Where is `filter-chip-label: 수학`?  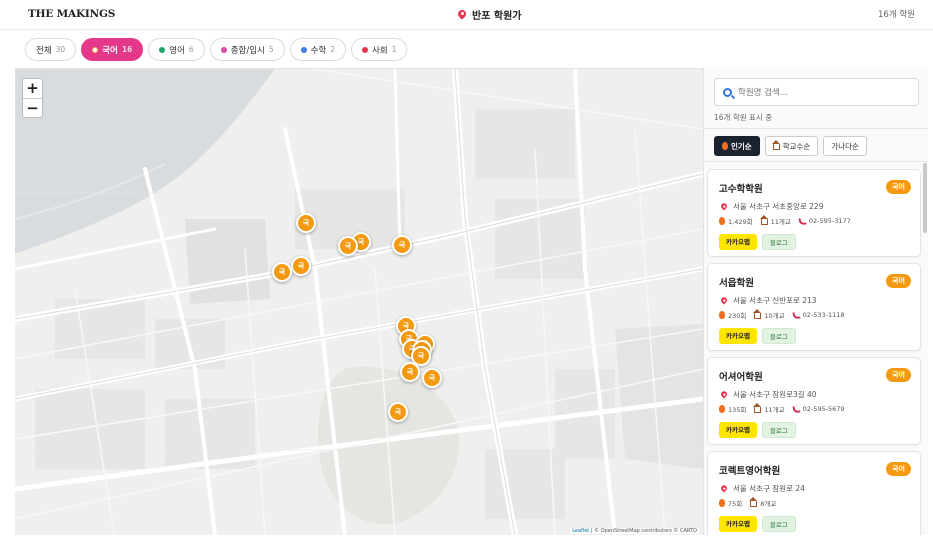 filter-chip-label: 수학 is located at coordinates (318, 50).